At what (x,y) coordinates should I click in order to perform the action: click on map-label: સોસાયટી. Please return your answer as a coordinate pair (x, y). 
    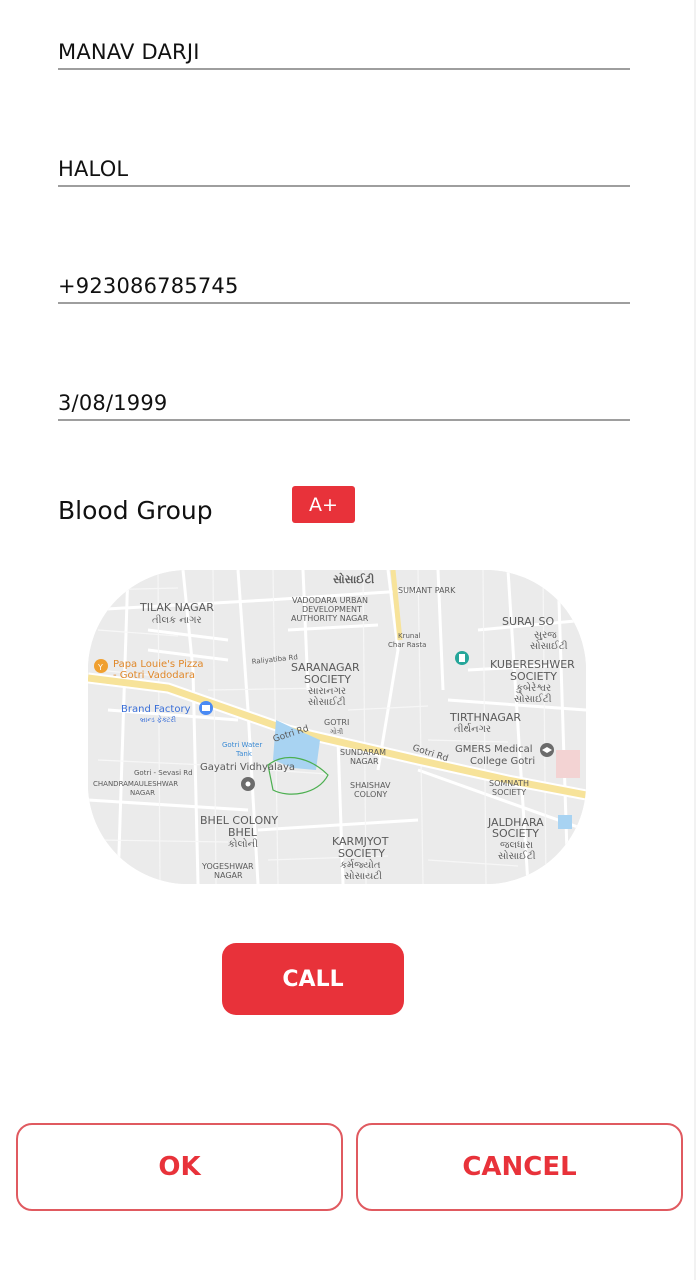
    Looking at the image, I should click on (363, 875).